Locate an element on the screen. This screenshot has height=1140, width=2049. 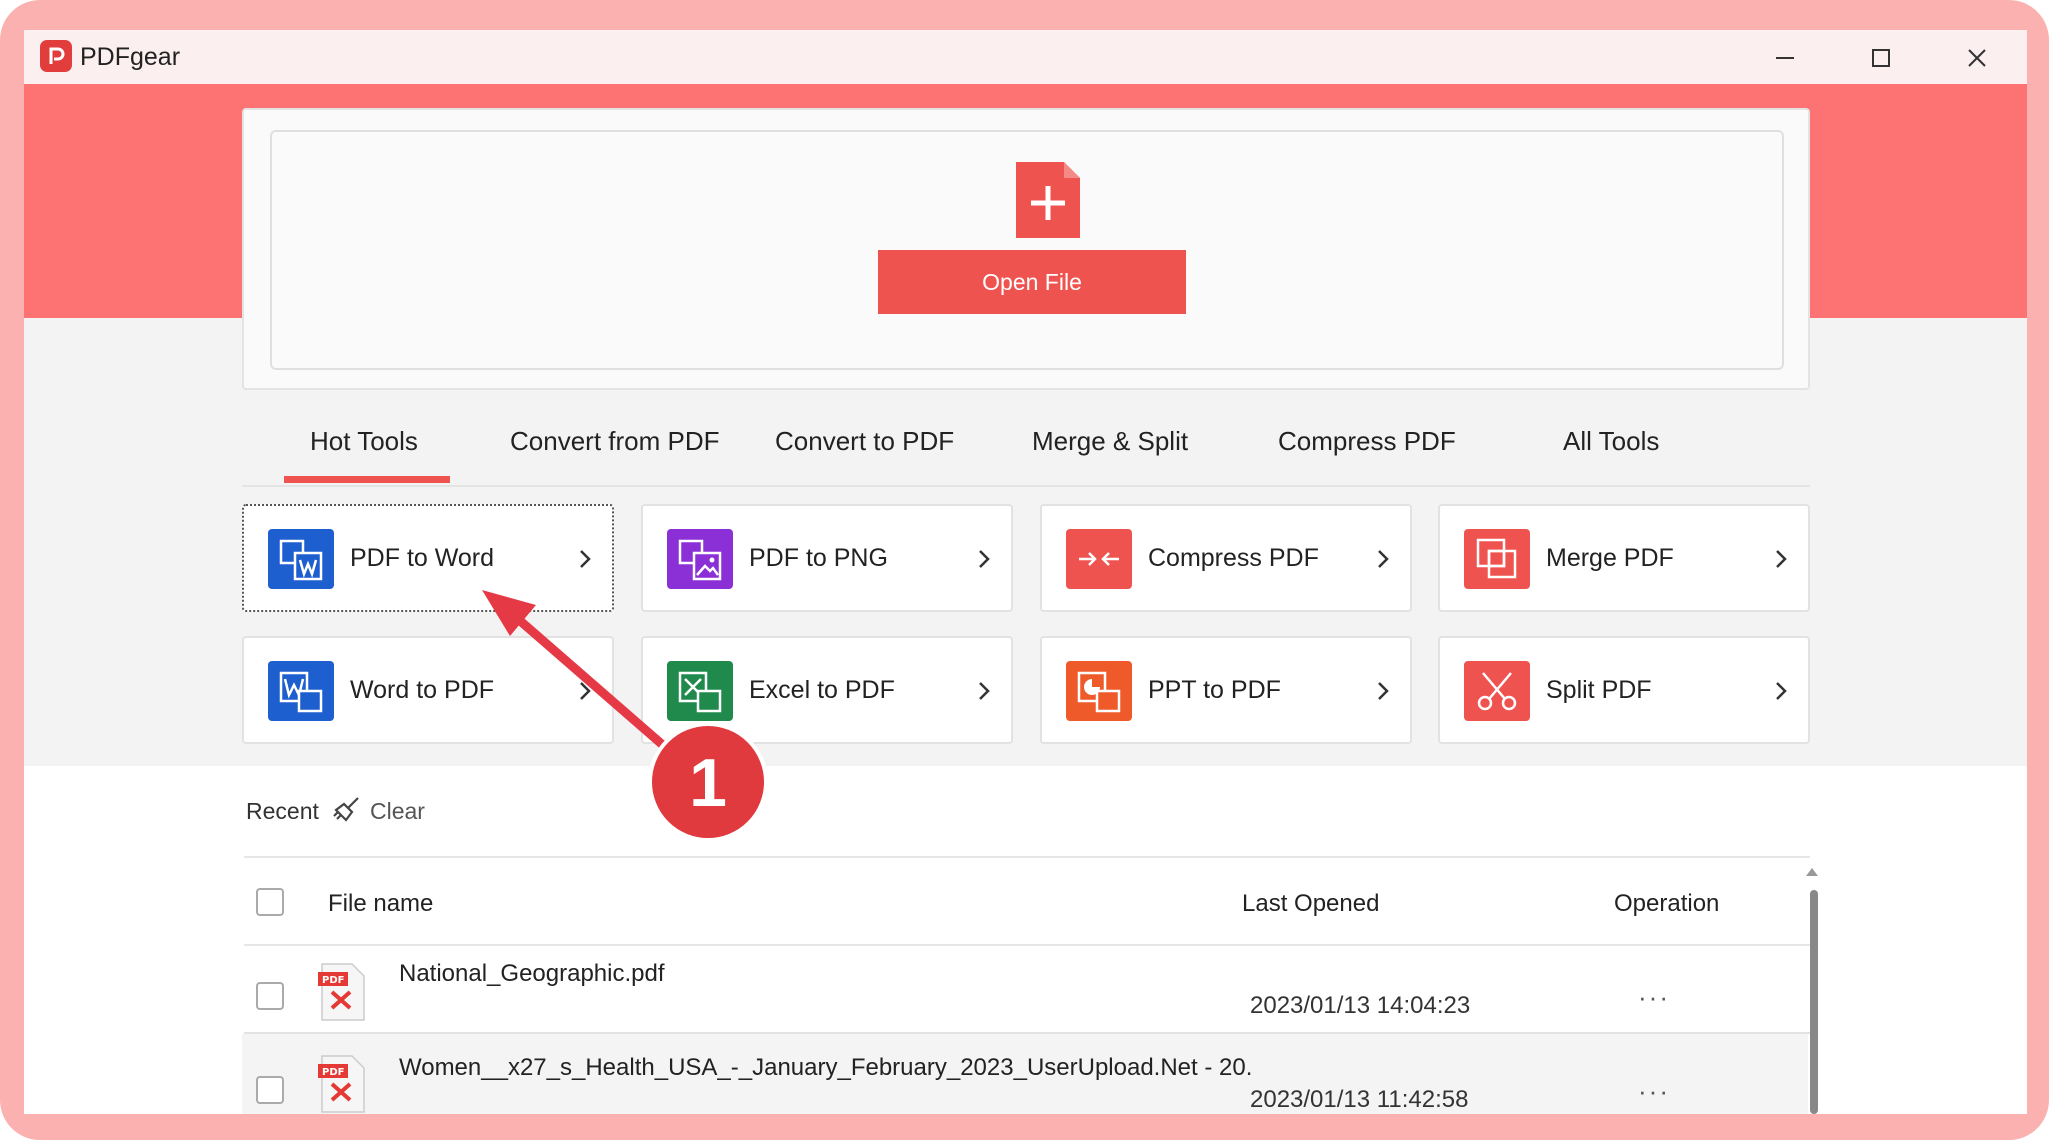
annotation-step-number: 1 is located at coordinates (708, 783).